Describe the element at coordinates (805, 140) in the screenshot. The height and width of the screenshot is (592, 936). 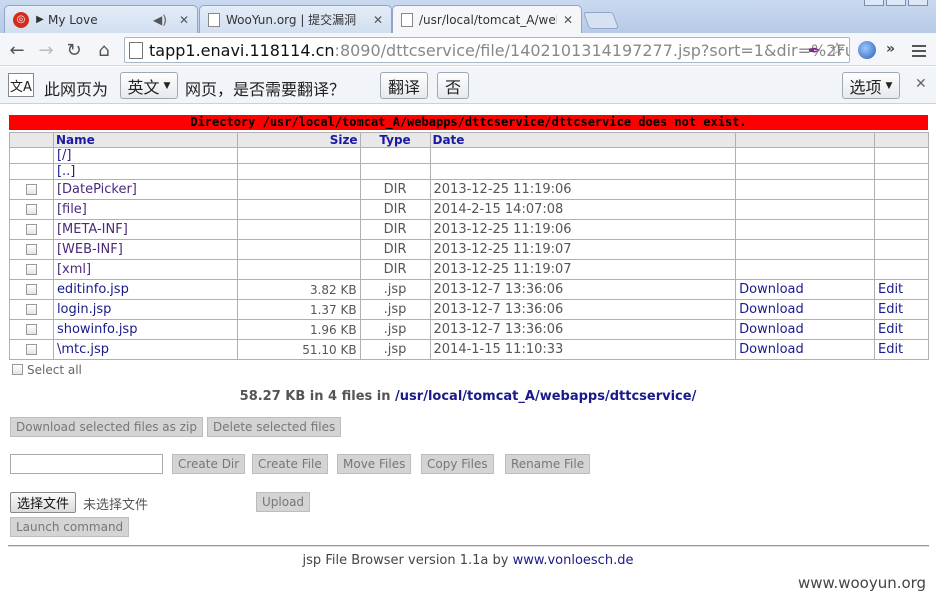
I see `header-download-col` at that location.